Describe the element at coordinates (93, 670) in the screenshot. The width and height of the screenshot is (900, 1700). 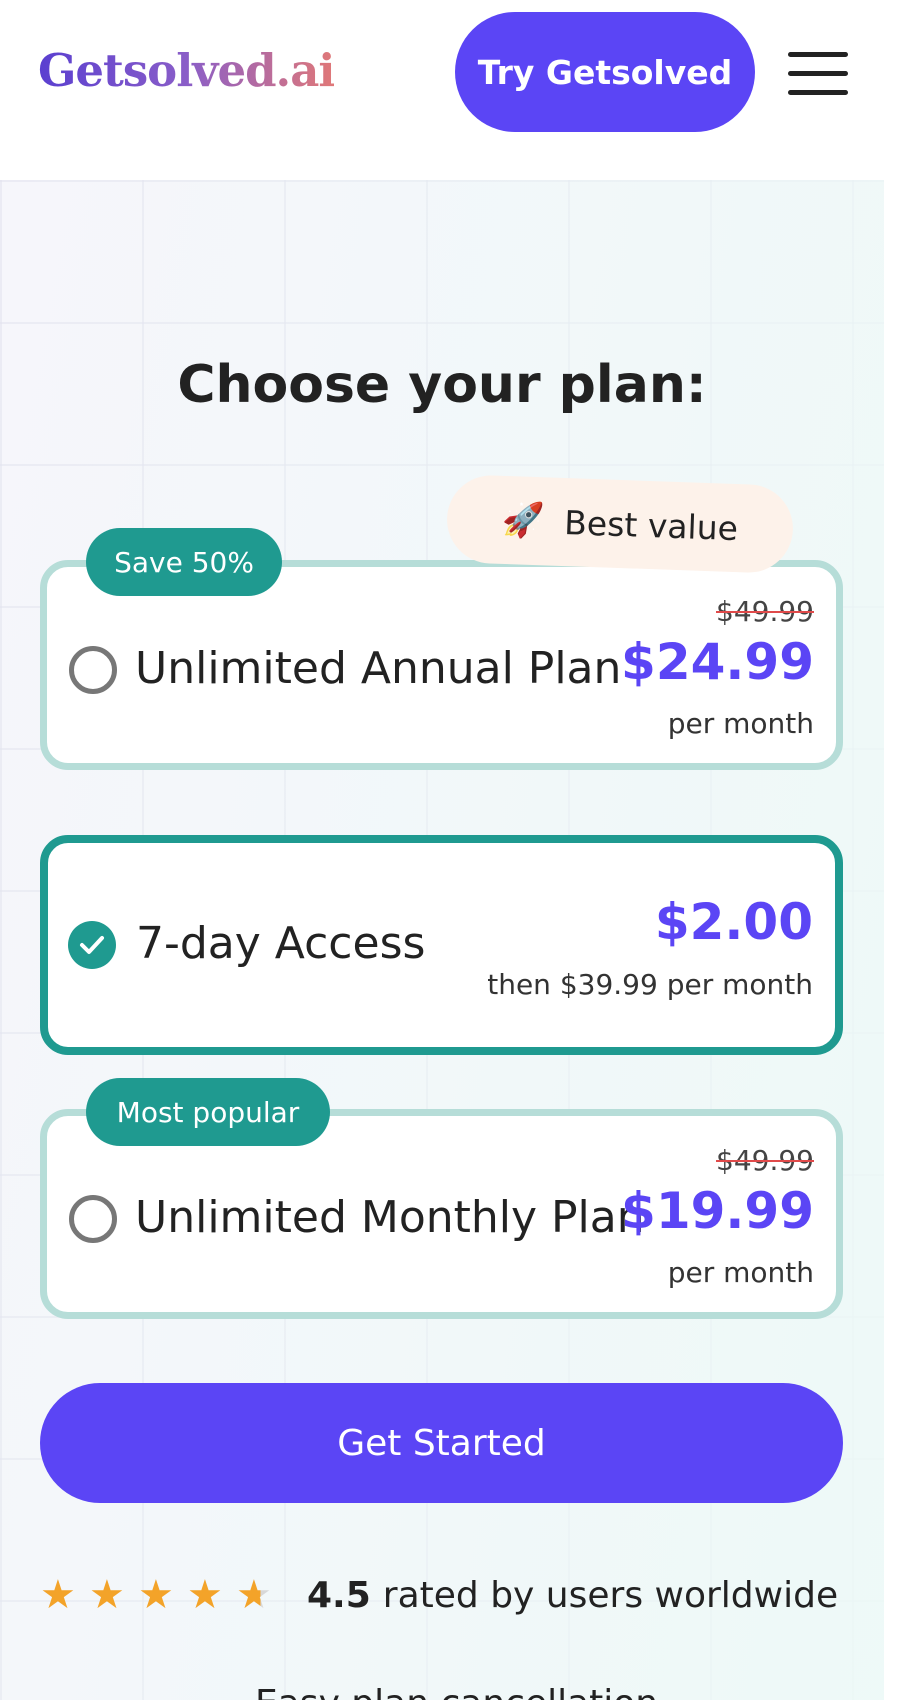
I see `plan-radio-annual` at that location.